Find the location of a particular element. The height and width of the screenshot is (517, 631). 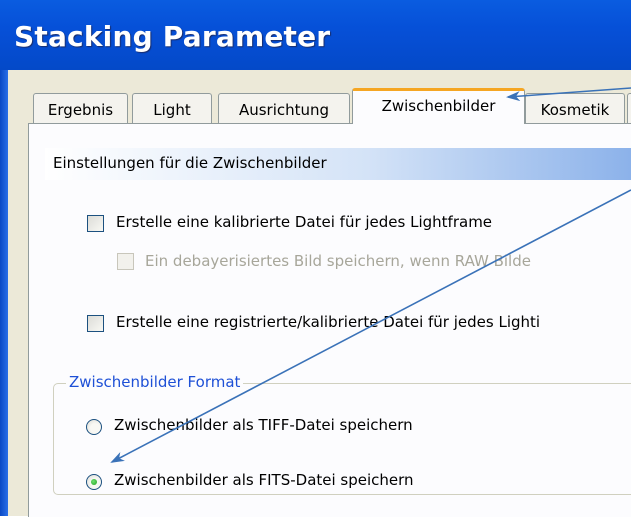

tiff-format-label: Zwischenbilder als TIFF-Datei speichern is located at coordinates (263, 425).